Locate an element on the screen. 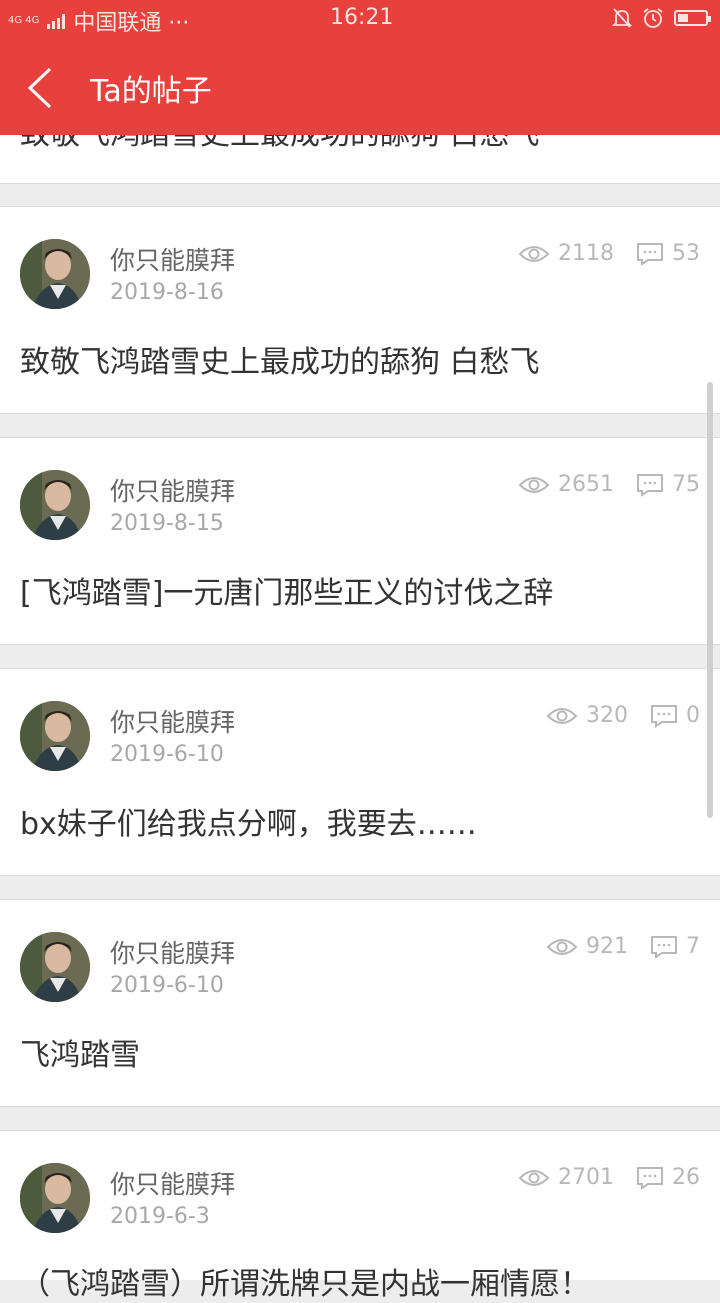 Image resolution: width=720 pixels, height=1303 pixels. status-left: 4G 4G 中国联通 ··· is located at coordinates (98, 21).